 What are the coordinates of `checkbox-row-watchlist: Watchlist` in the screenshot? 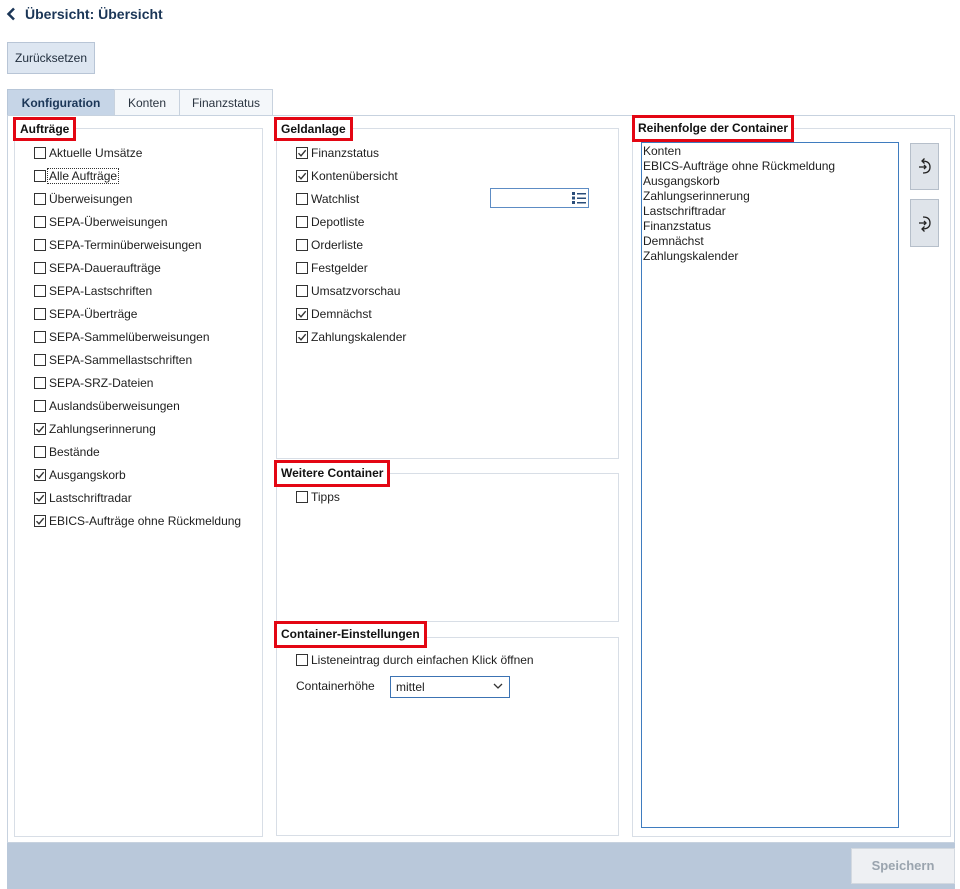 It's located at (352, 198).